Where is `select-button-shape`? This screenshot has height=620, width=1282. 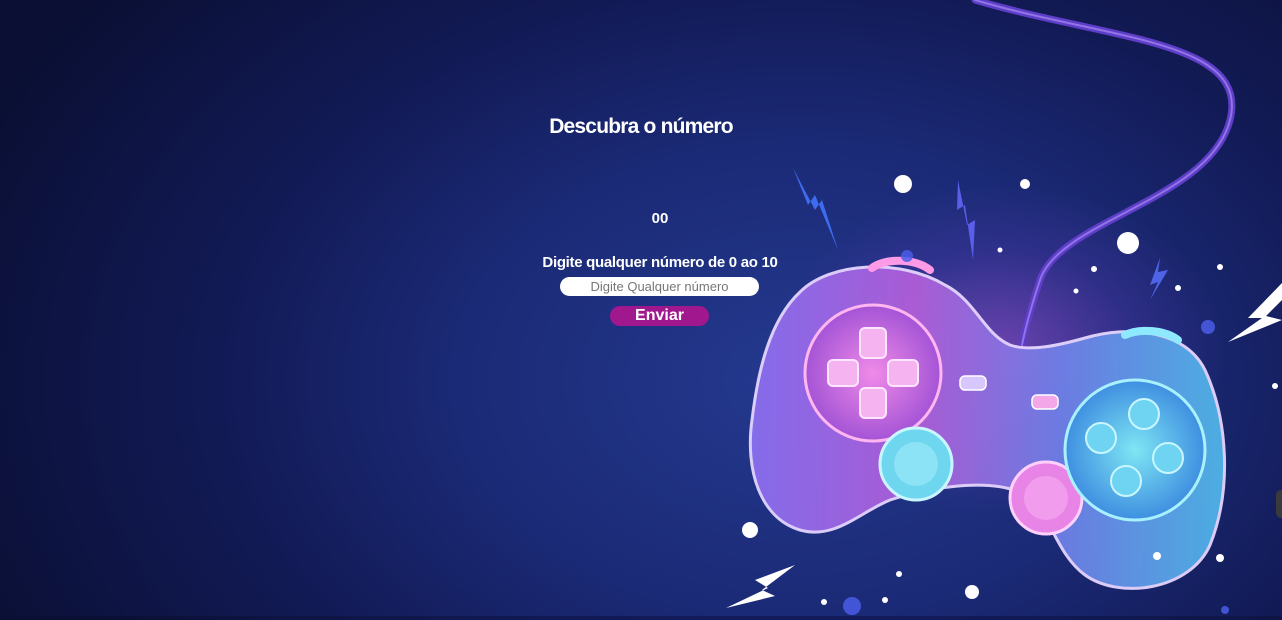
select-button-shape is located at coordinates (973, 383).